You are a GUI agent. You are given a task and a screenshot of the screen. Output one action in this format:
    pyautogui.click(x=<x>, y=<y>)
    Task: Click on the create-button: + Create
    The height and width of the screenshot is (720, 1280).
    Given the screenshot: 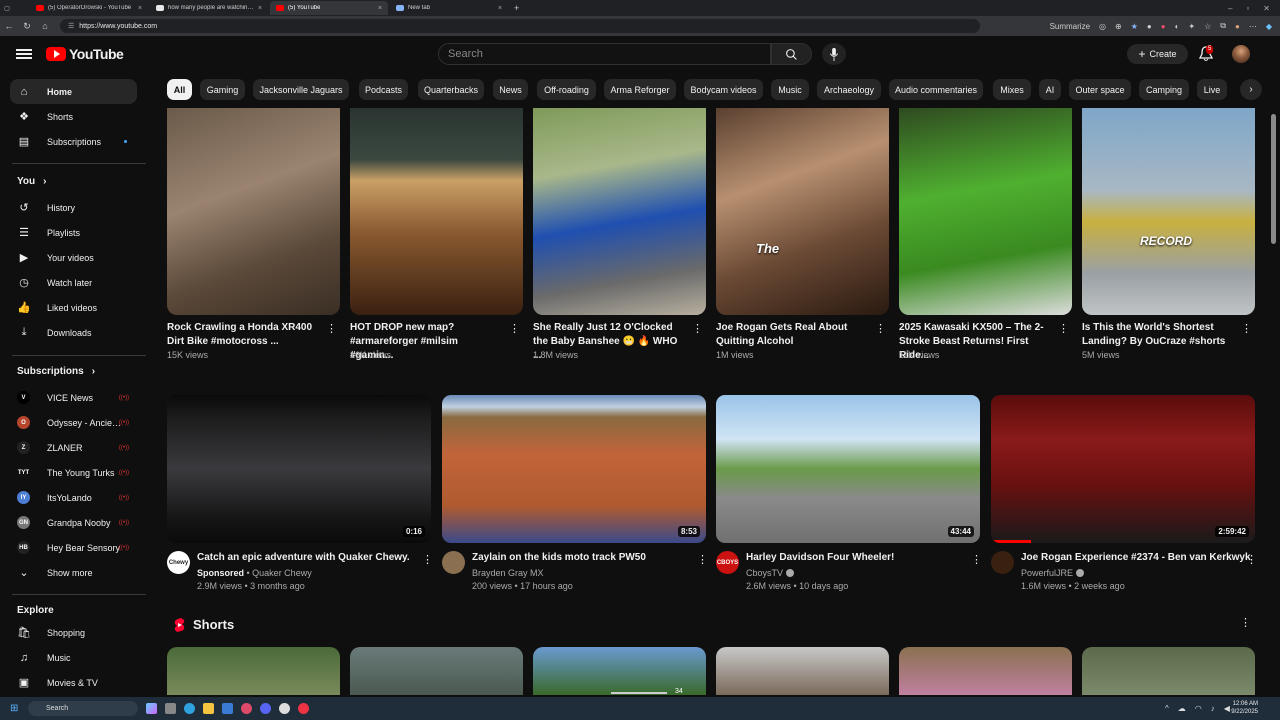 What is the action you would take?
    pyautogui.click(x=1157, y=54)
    